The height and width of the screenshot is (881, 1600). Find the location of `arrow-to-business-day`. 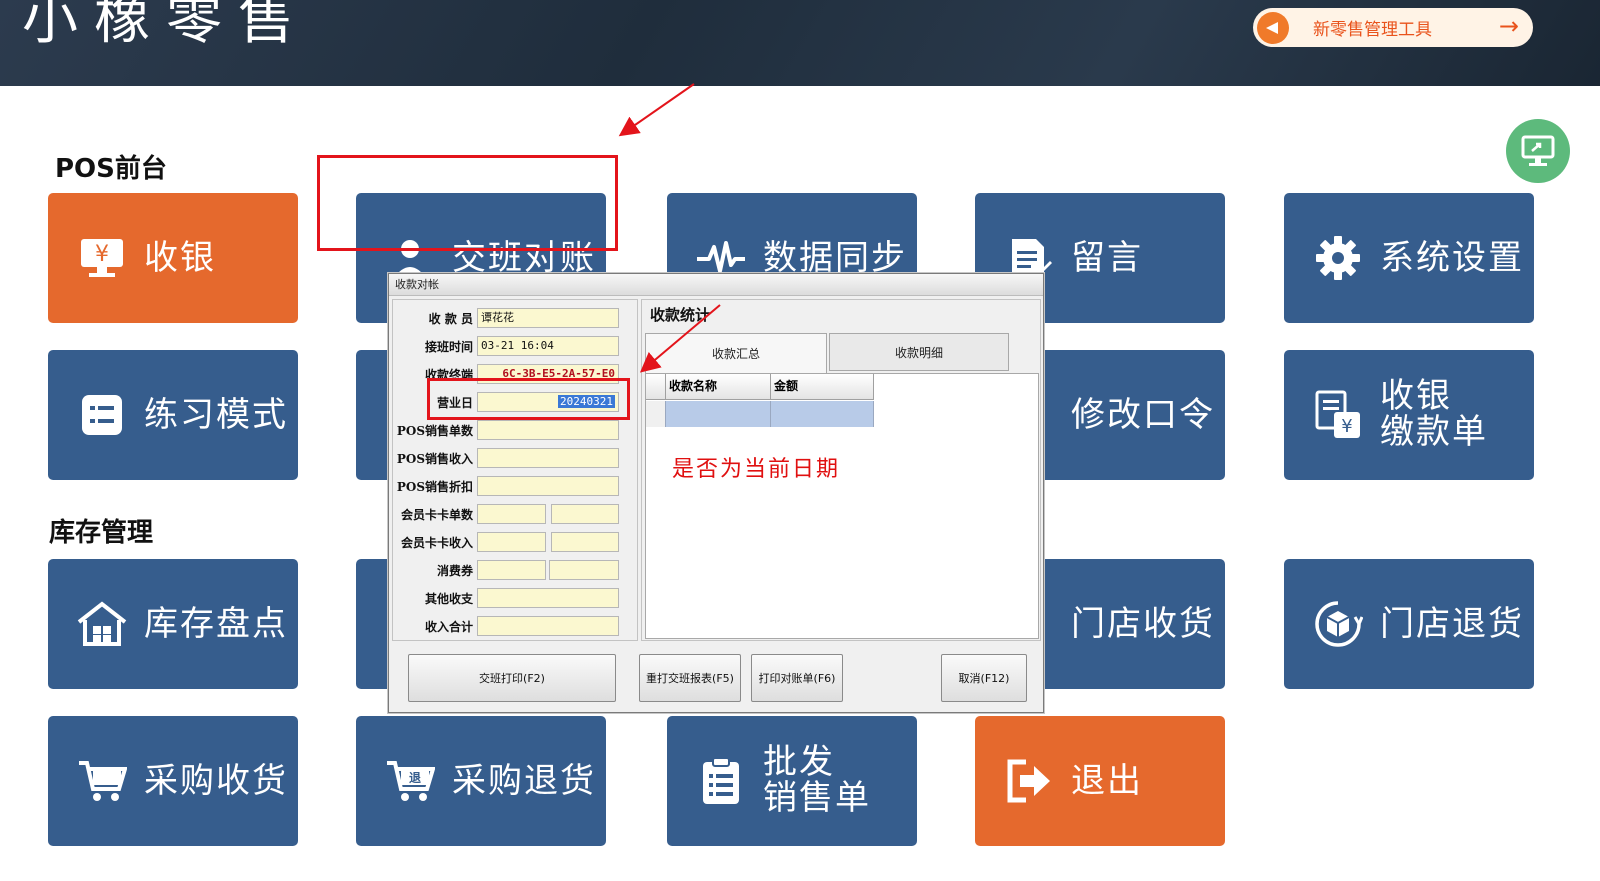

arrow-to-business-day is located at coordinates (680, 338).